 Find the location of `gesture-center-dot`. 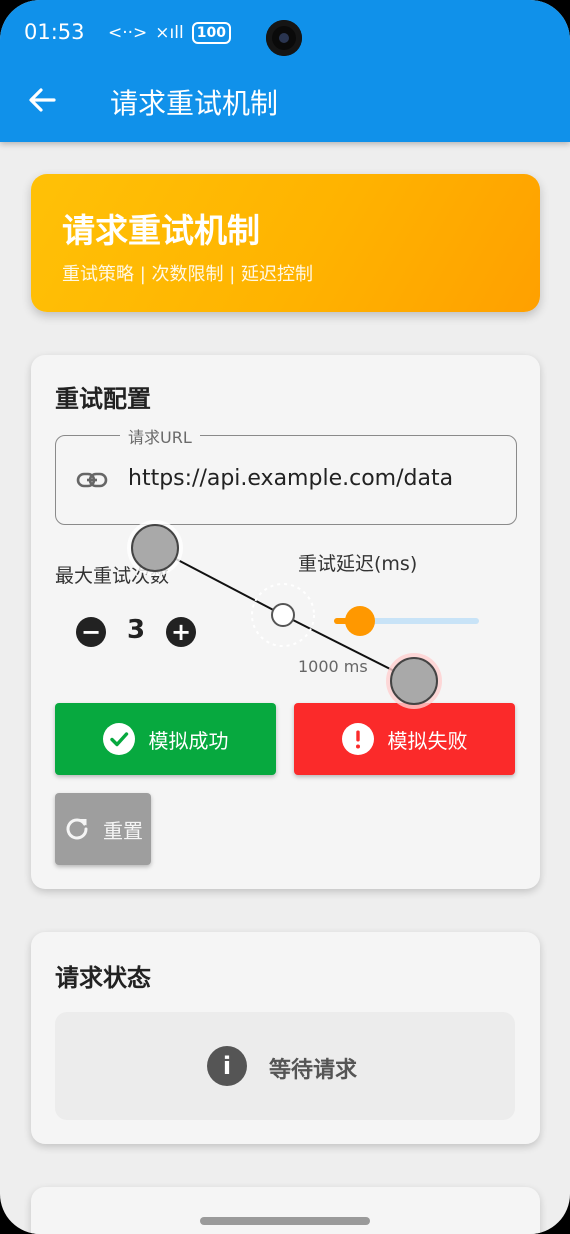

gesture-center-dot is located at coordinates (283, 615).